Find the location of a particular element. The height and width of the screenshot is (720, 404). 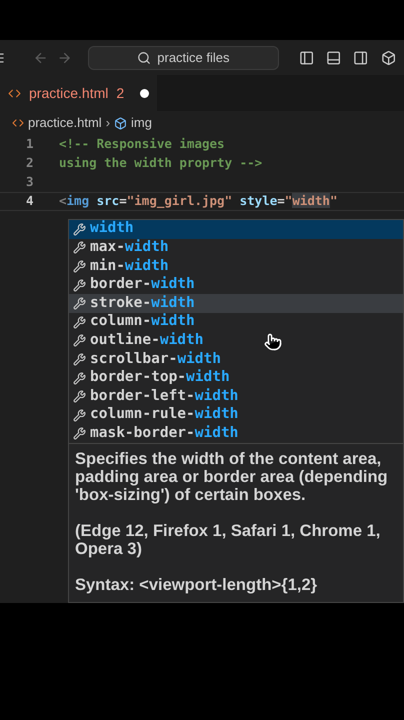

suggestion-label: border-width is located at coordinates (142, 284).